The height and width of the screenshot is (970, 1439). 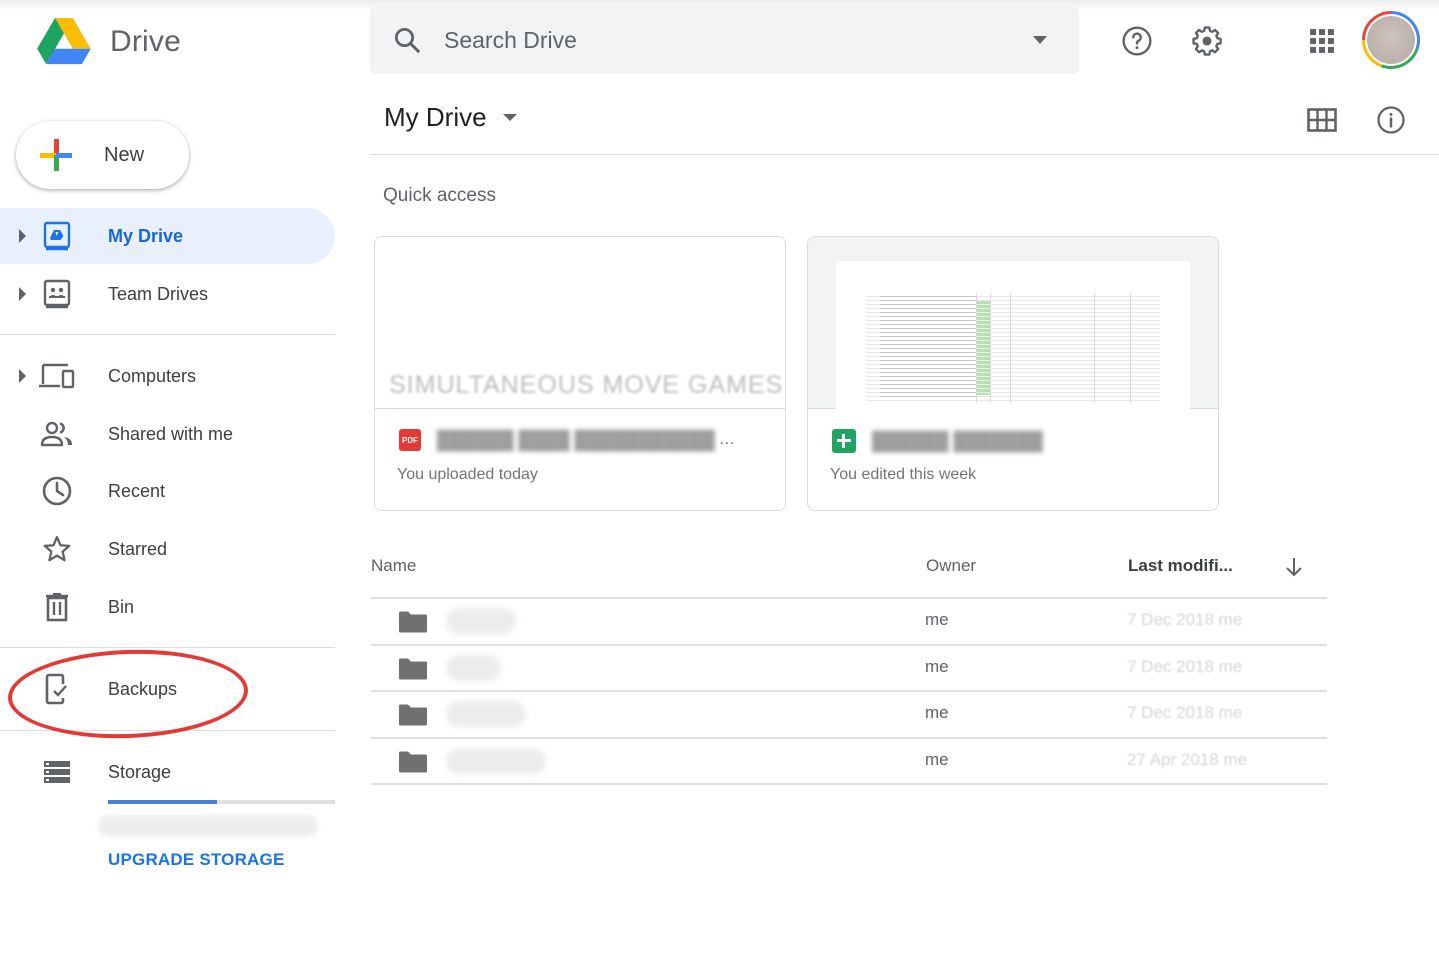 What do you see at coordinates (146, 235) in the screenshot?
I see `sidebar-item-label: My Drive` at bounding box center [146, 235].